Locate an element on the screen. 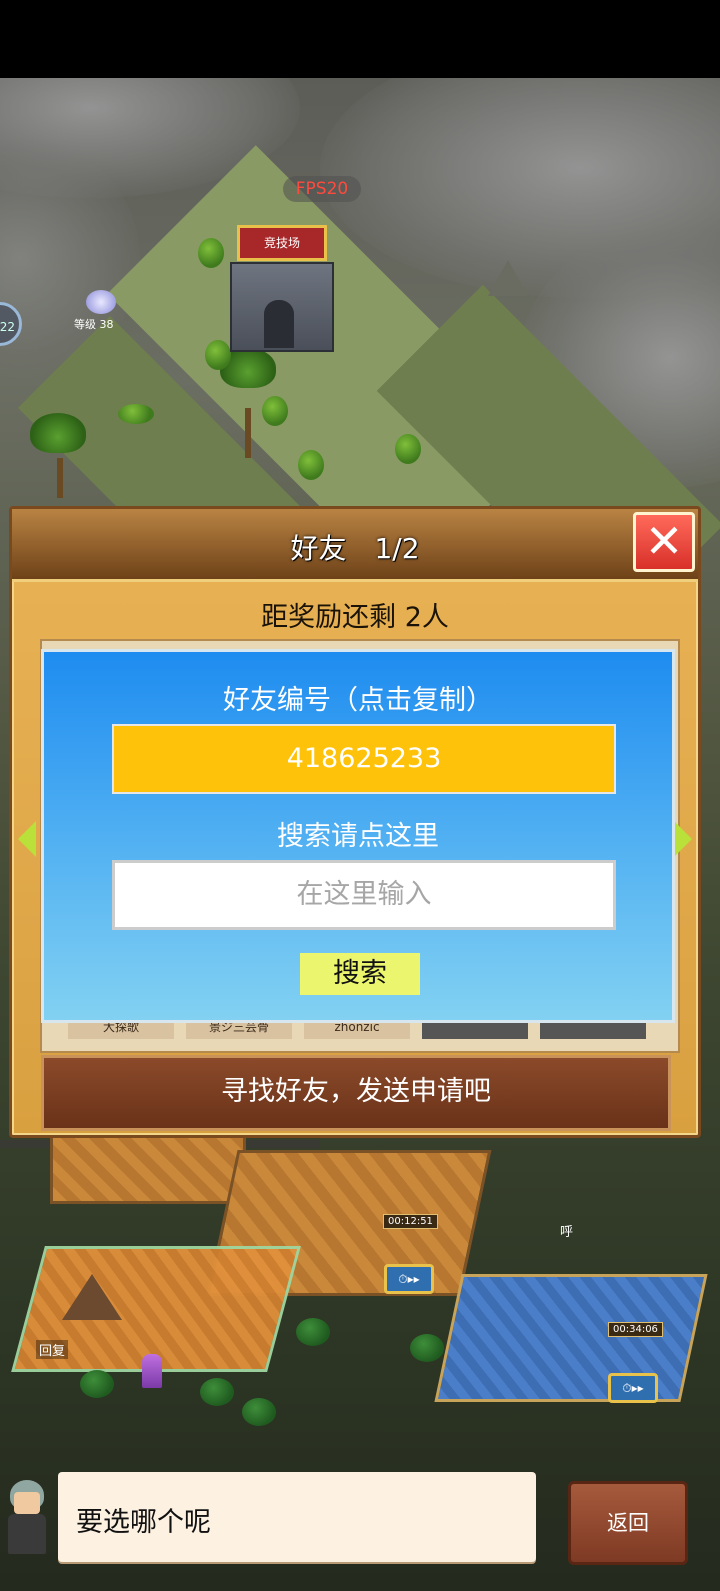  dialog-header: 好友 1/2 ✕ is located at coordinates (355, 545).